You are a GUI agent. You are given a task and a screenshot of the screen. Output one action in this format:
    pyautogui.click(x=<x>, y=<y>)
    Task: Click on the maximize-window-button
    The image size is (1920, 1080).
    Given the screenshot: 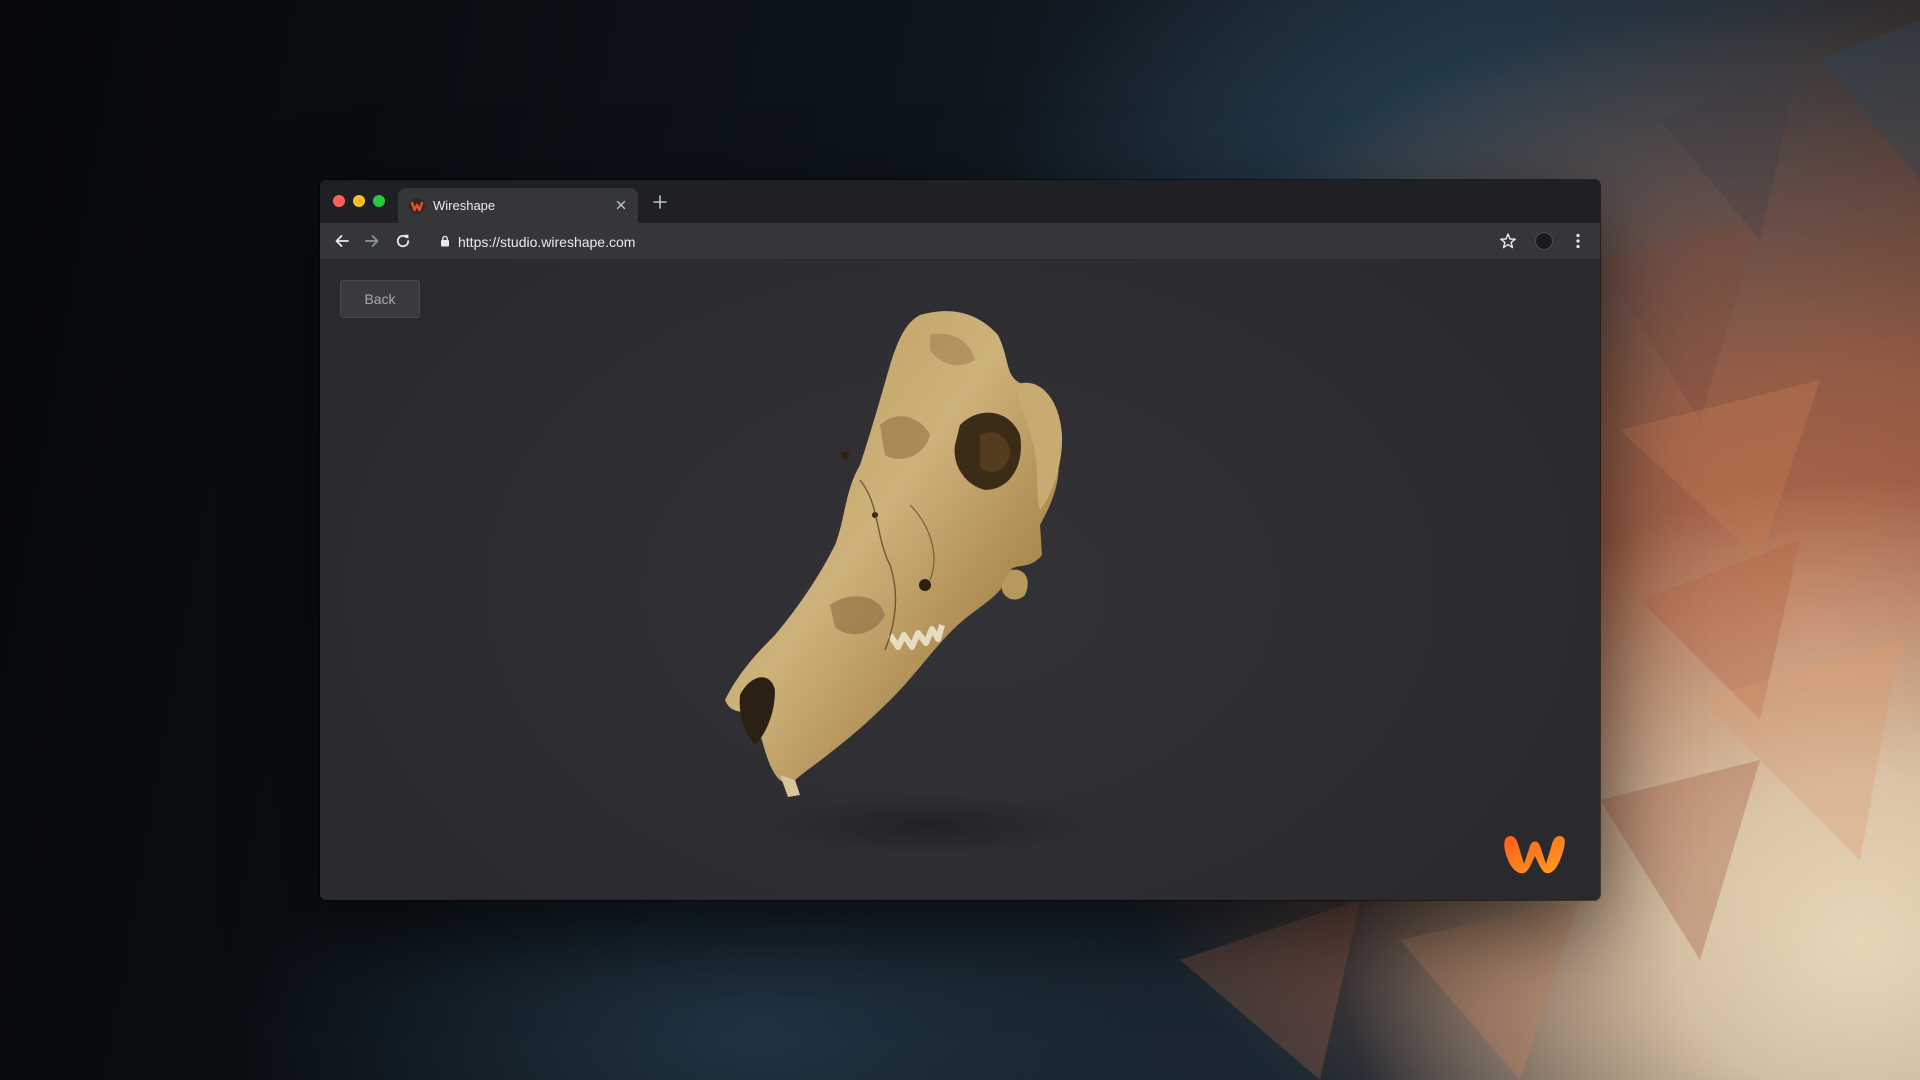 What is the action you would take?
    pyautogui.click(x=379, y=201)
    